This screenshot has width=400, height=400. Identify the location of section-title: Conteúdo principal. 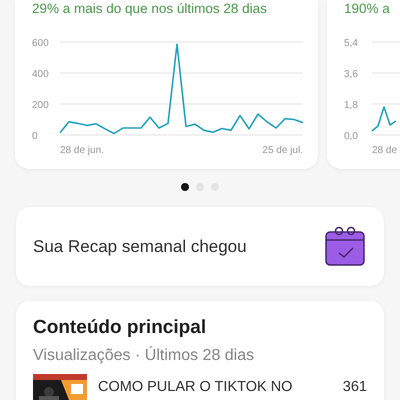
(119, 328).